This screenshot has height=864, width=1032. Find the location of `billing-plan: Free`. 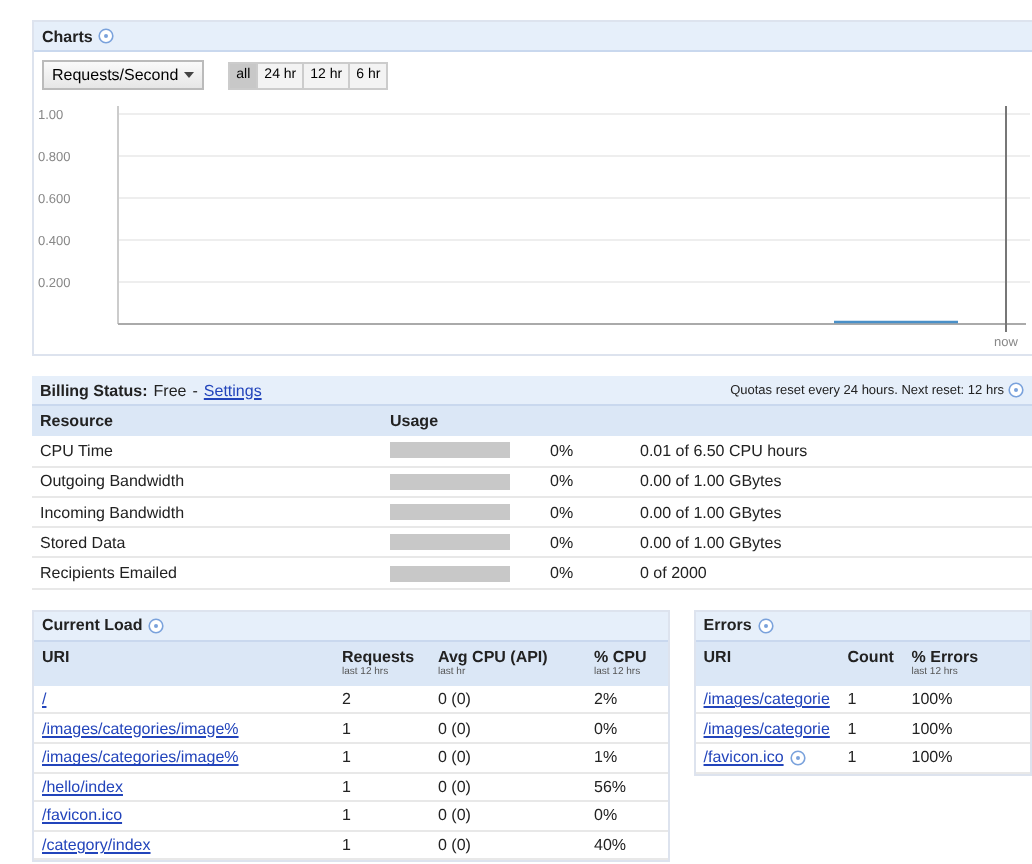

billing-plan: Free is located at coordinates (170, 390).